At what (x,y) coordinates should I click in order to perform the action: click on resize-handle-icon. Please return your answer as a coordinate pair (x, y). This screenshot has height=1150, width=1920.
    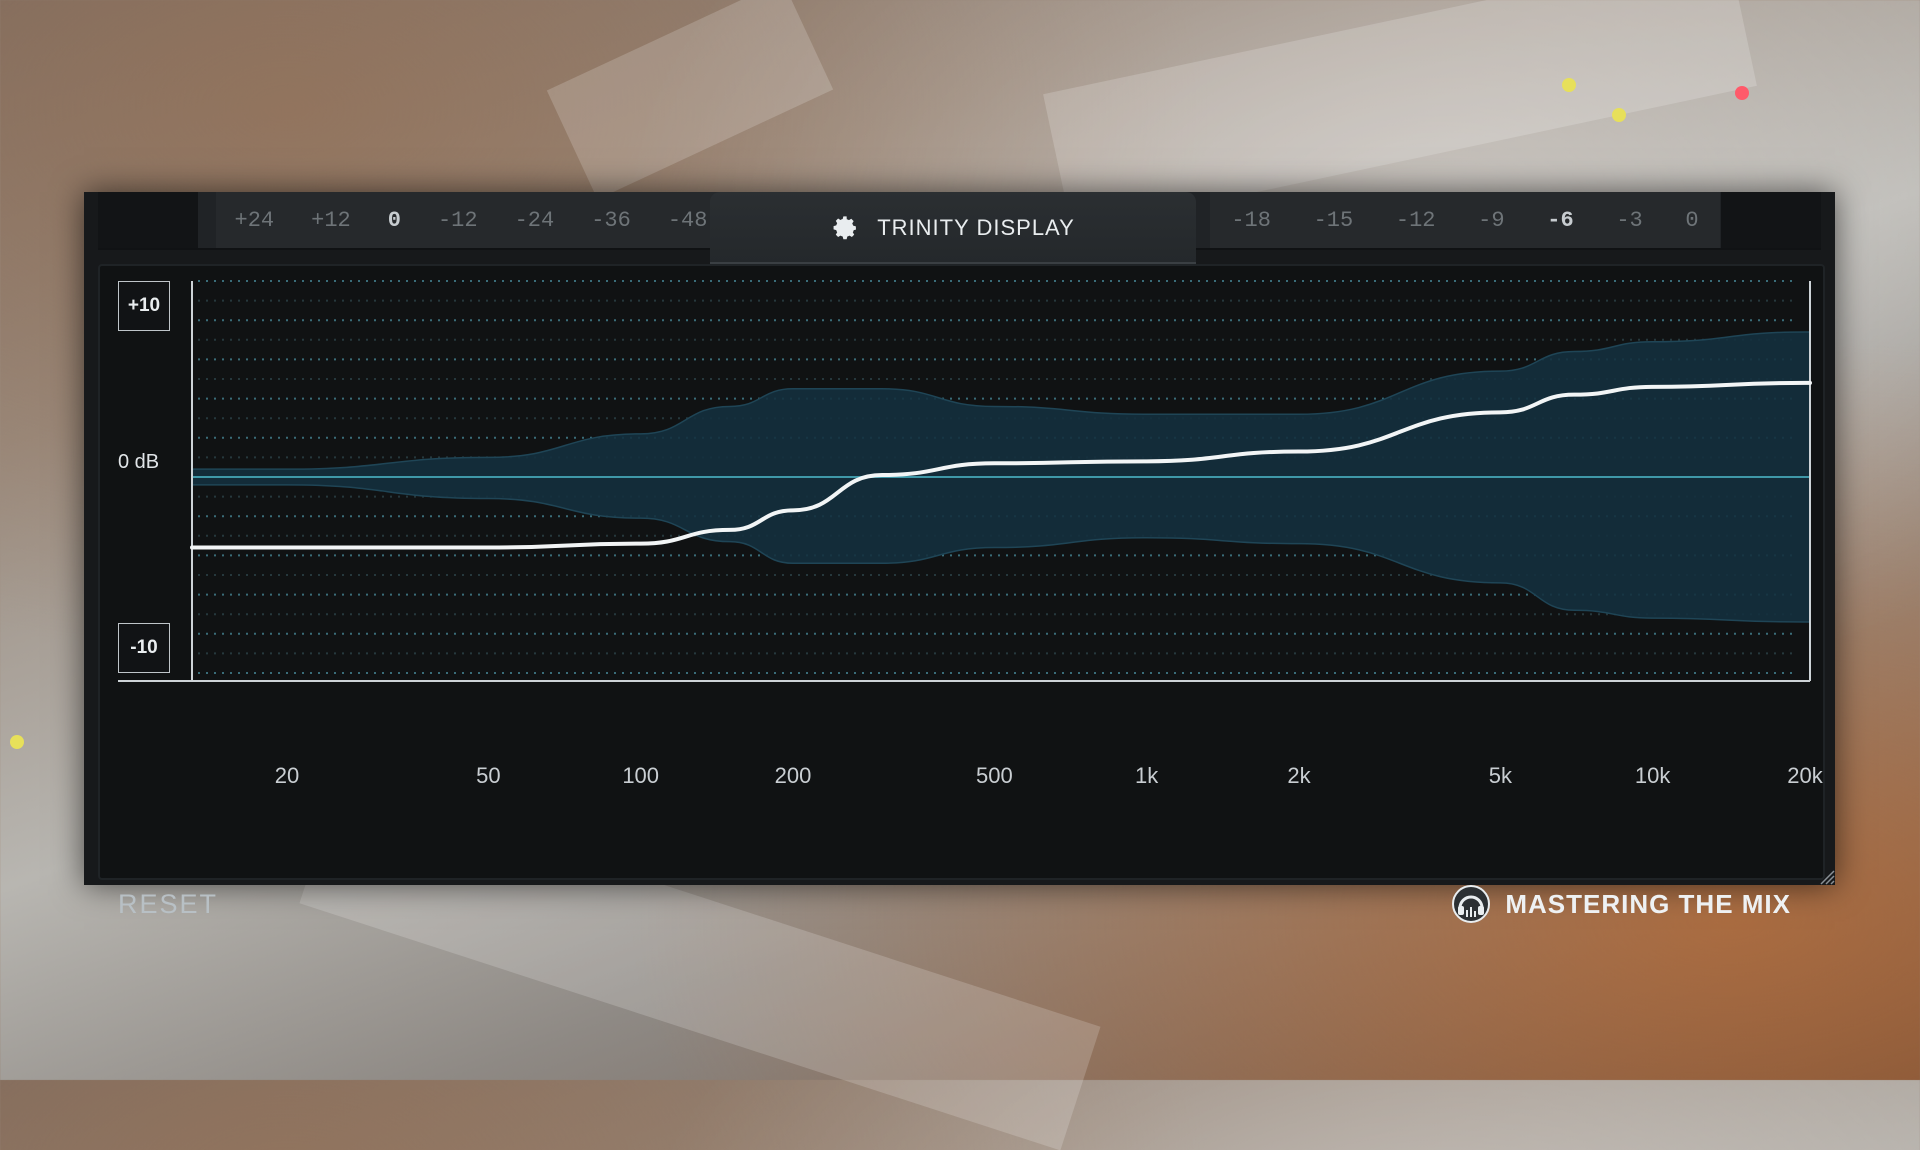
    Looking at the image, I should click on (1826, 876).